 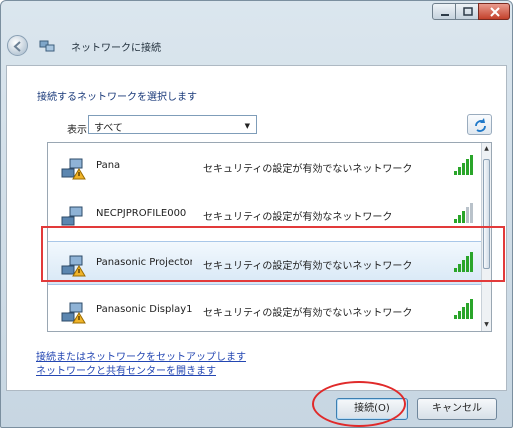 I want to click on page-heading: 接続するネットワークを選択します, so click(x=117, y=97).